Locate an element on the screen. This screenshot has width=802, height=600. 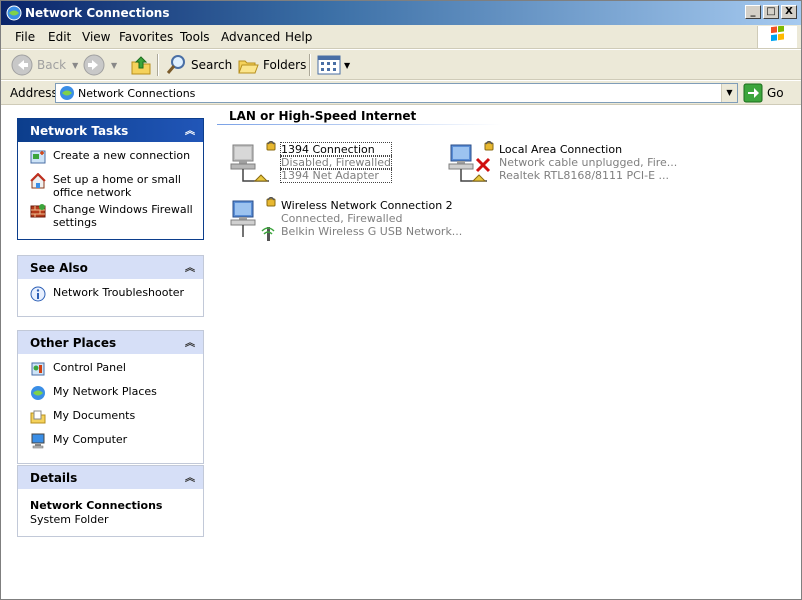
create-new-connection-link: Create a new connection is located at coordinates (110, 159).